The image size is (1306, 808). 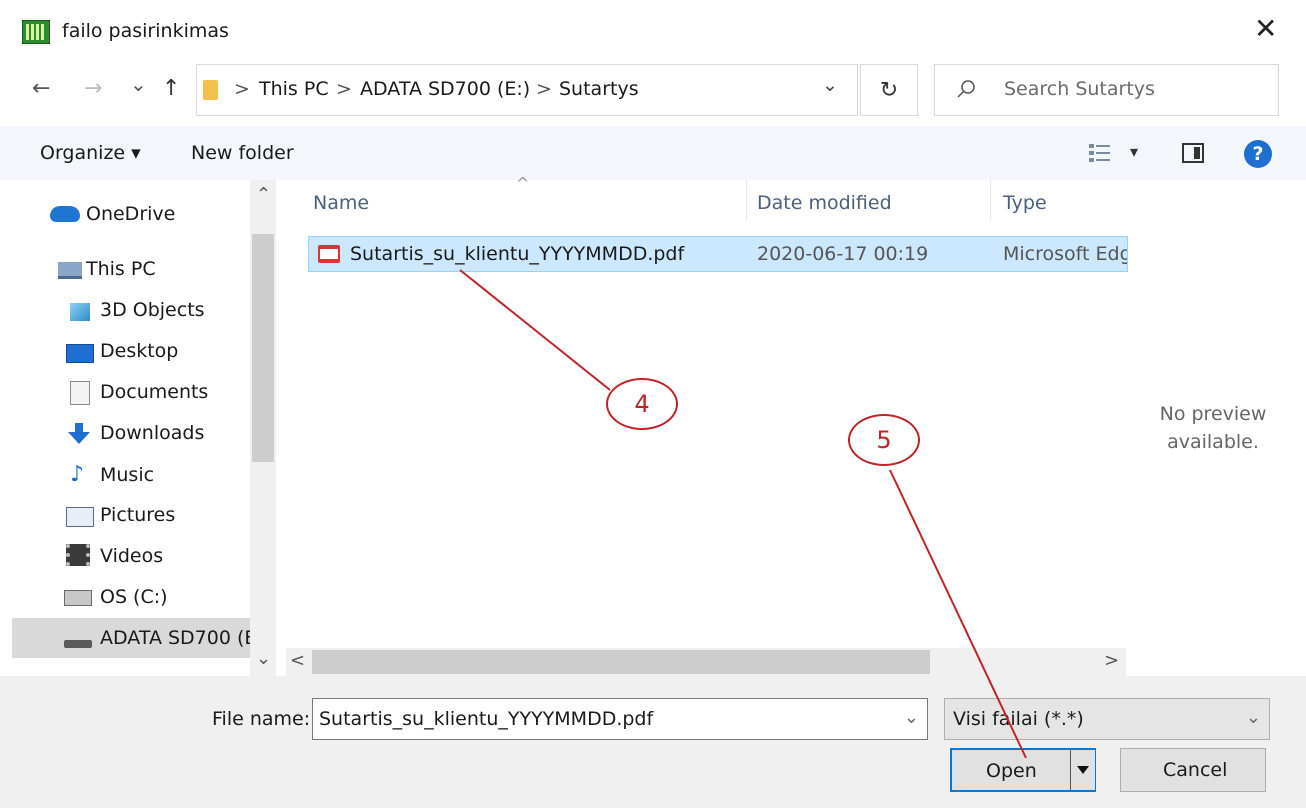 What do you see at coordinates (210, 90) in the screenshot?
I see `folder-icon` at bounding box center [210, 90].